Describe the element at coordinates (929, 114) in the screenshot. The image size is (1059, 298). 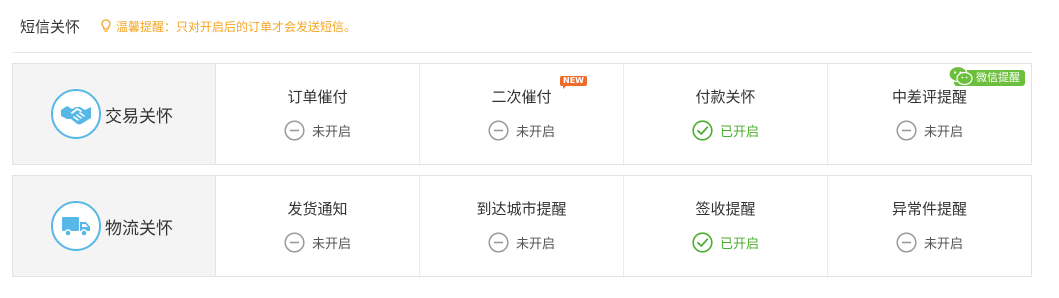
I see `card-negative-review-alert: 微信提醒 中差评提醒 未开启` at that location.